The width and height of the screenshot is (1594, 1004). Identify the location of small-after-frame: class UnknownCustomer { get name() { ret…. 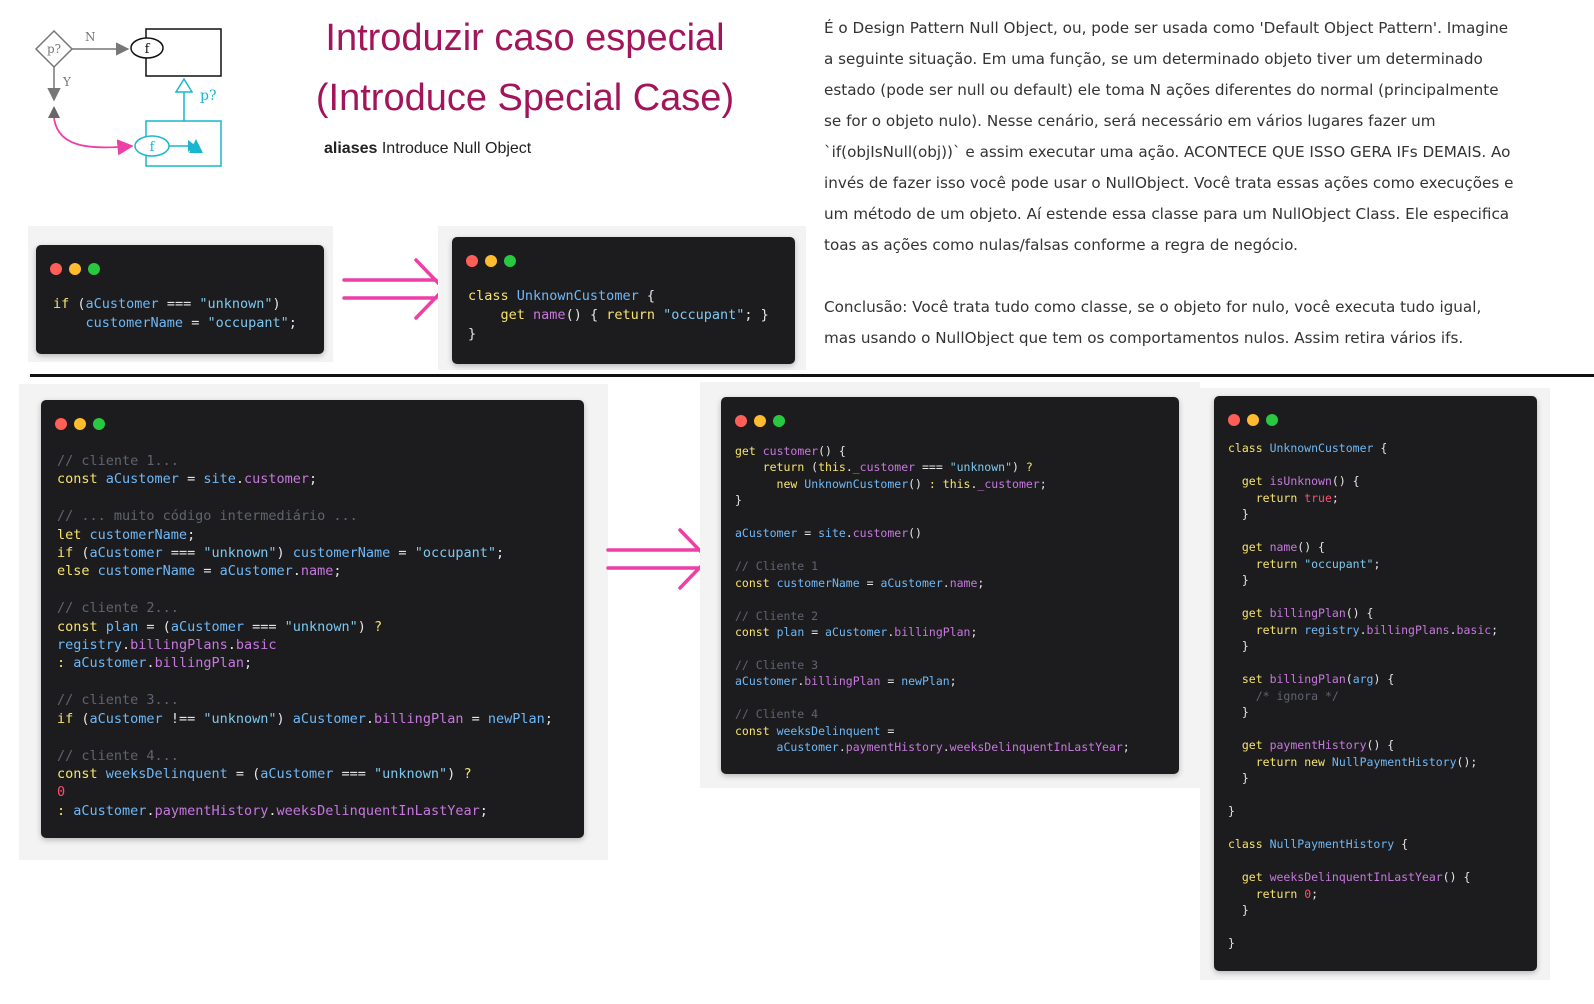
(622, 298).